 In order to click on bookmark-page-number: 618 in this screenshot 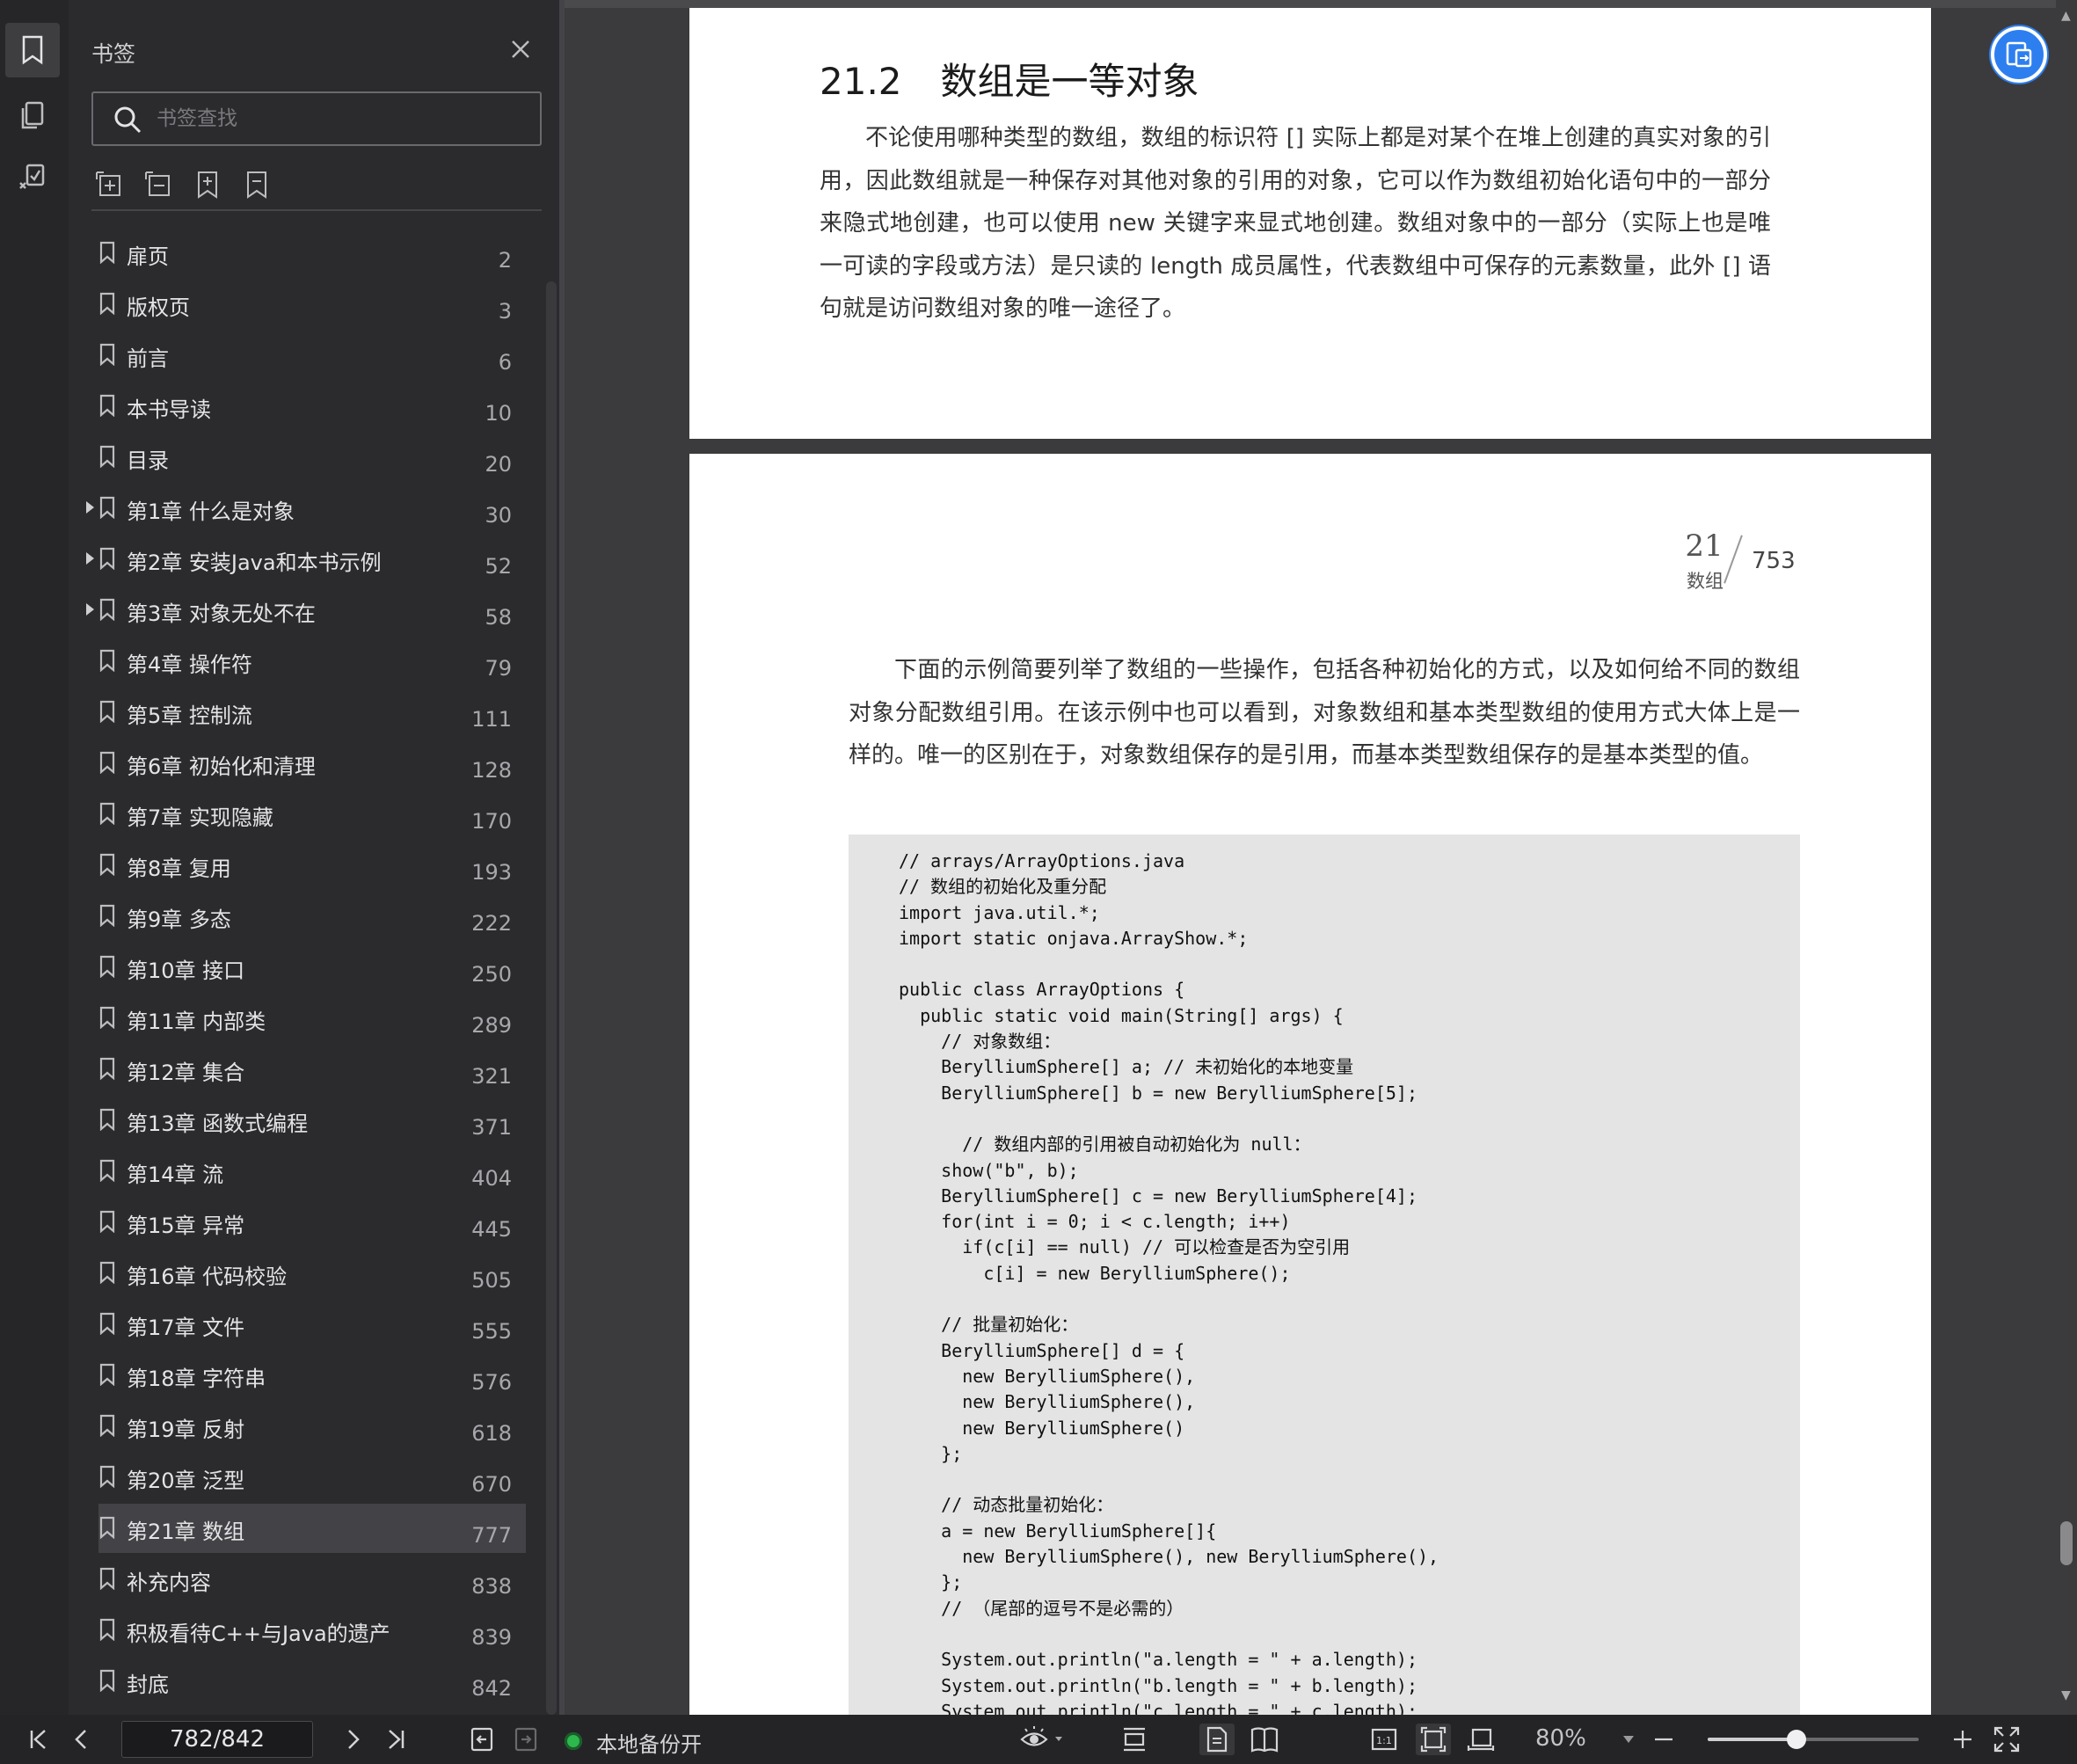, I will do `click(491, 1433)`.